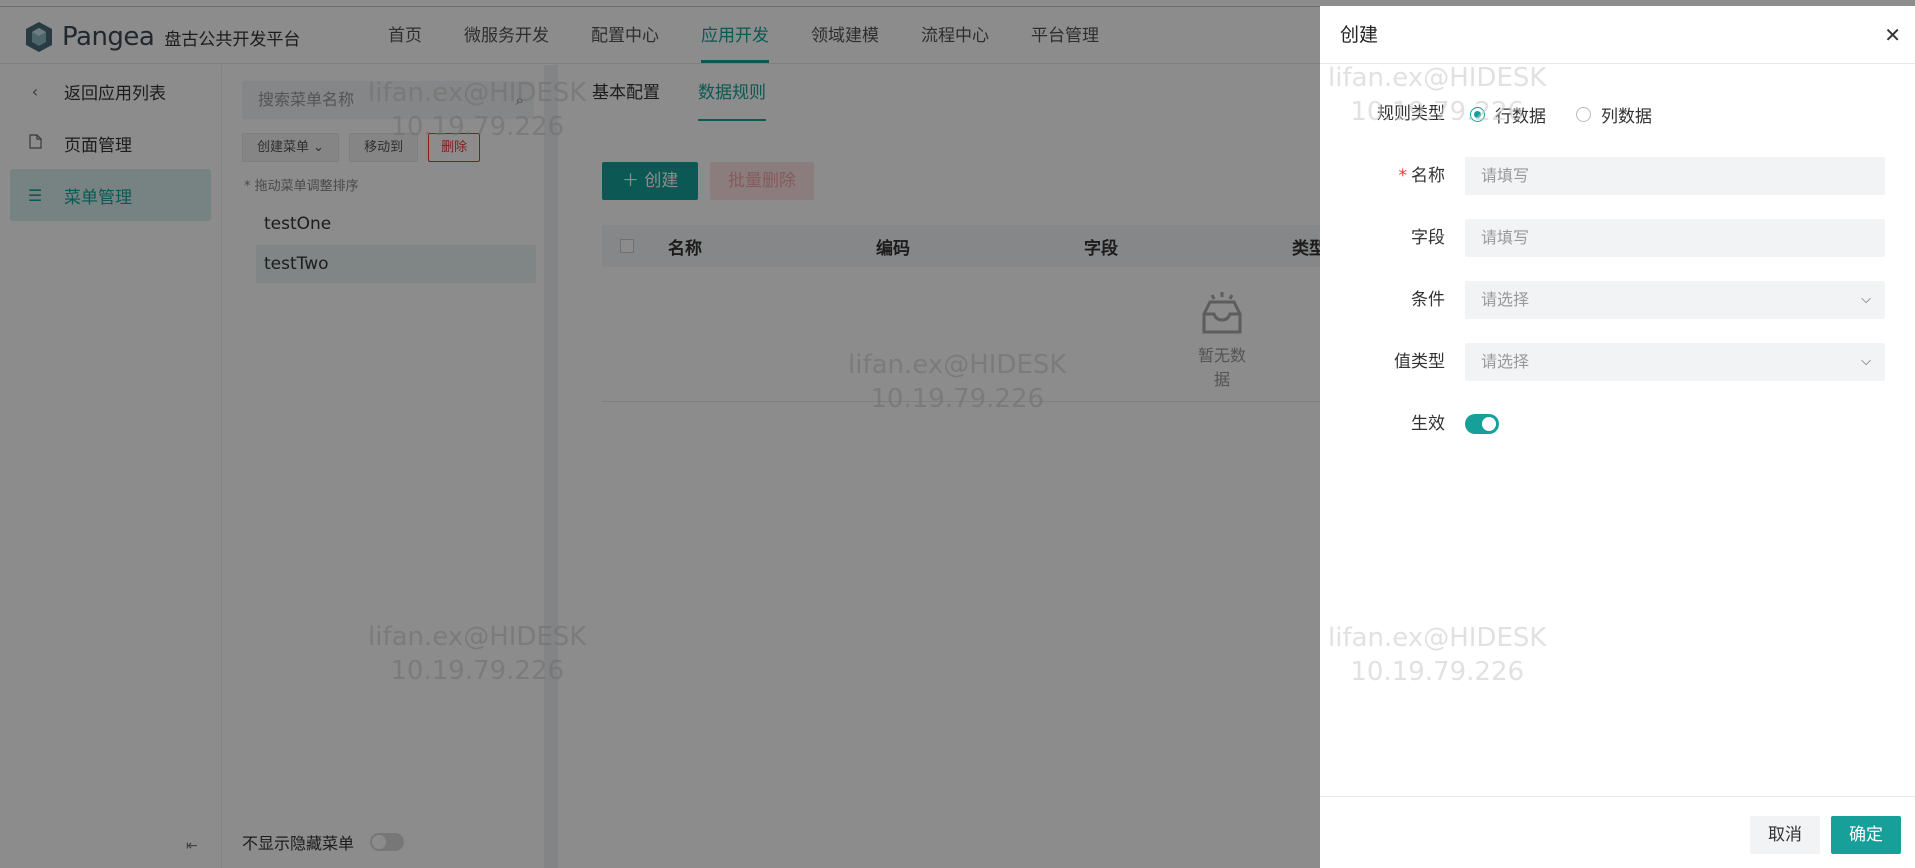 This screenshot has height=868, width=1915. Describe the element at coordinates (1437, 655) in the screenshot. I see `watermark: lifan.ex@HIDESK 10.19.79.226` at that location.